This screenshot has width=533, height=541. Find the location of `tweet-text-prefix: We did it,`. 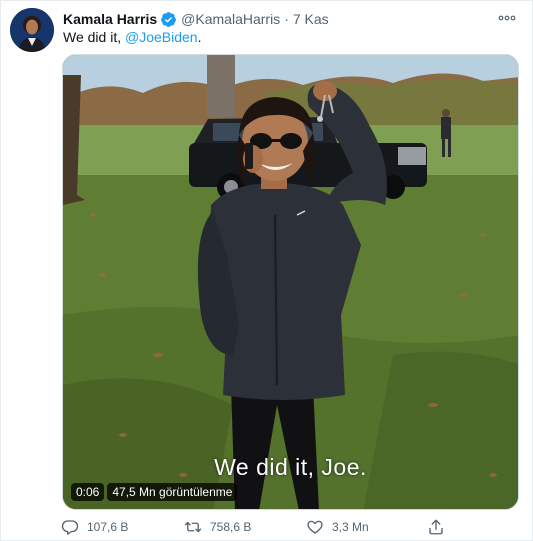

tweet-text-prefix: We did it, is located at coordinates (94, 37).